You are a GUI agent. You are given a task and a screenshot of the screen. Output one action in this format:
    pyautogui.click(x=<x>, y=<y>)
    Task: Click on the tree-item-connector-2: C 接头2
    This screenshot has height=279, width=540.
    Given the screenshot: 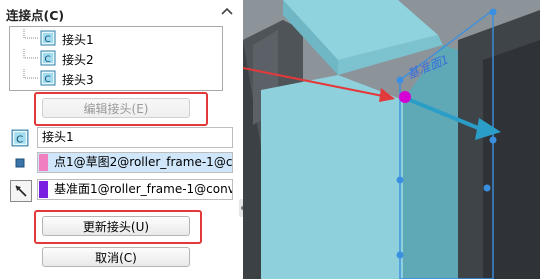 What is the action you would take?
    pyautogui.click(x=110, y=58)
    